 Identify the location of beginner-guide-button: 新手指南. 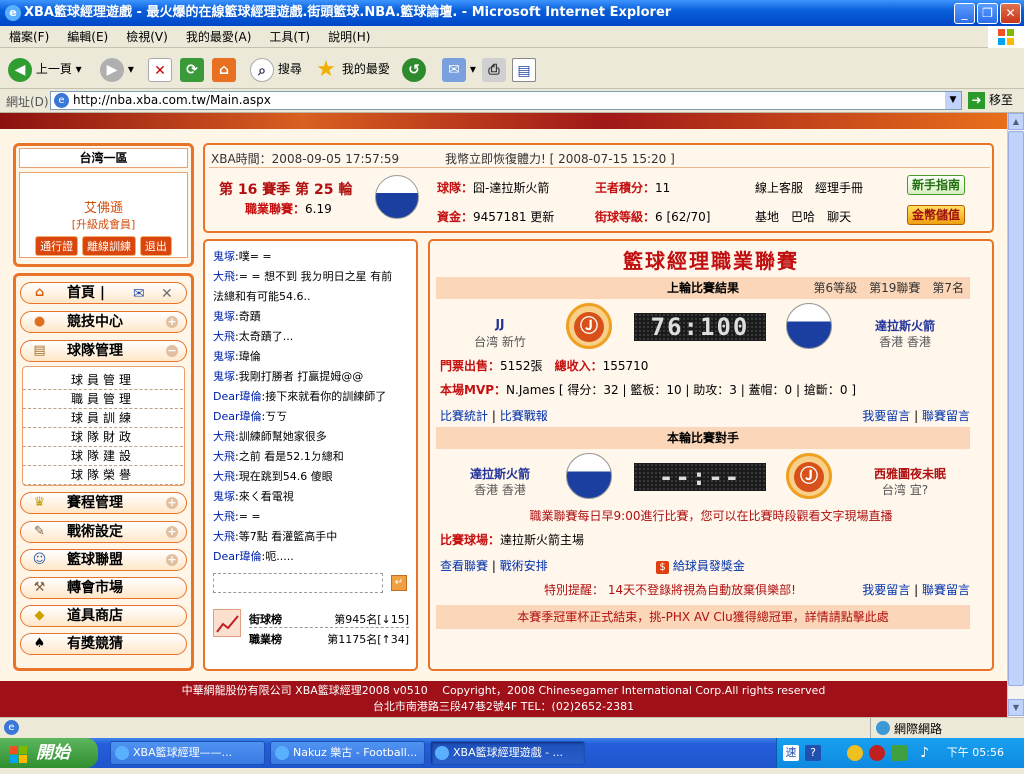
(936, 185).